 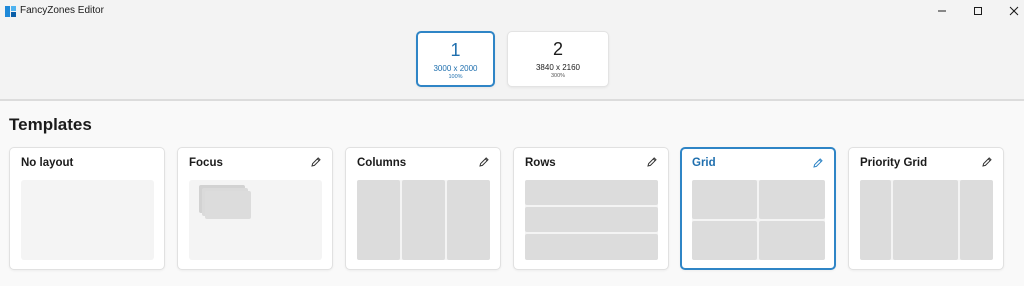 What do you see at coordinates (206, 163) in the screenshot?
I see `template-name: Focus` at bounding box center [206, 163].